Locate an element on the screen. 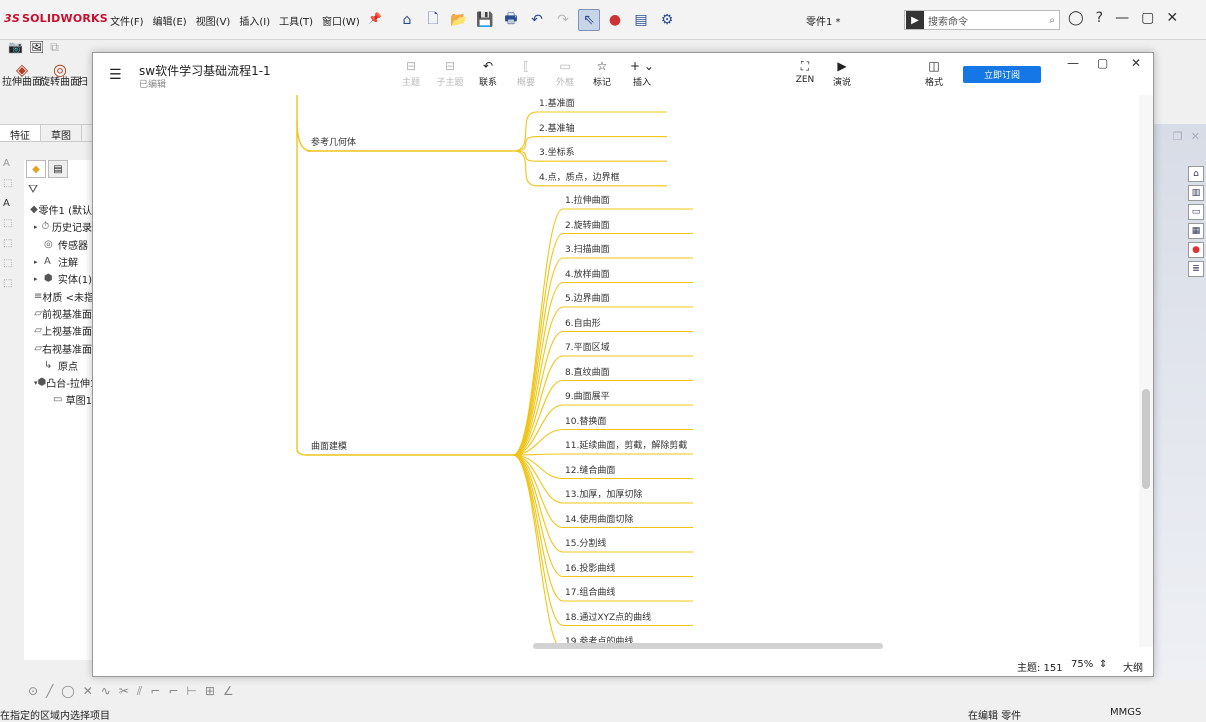 The image size is (1206, 722). property-manager-tab-icon: ▤ is located at coordinates (58, 169).